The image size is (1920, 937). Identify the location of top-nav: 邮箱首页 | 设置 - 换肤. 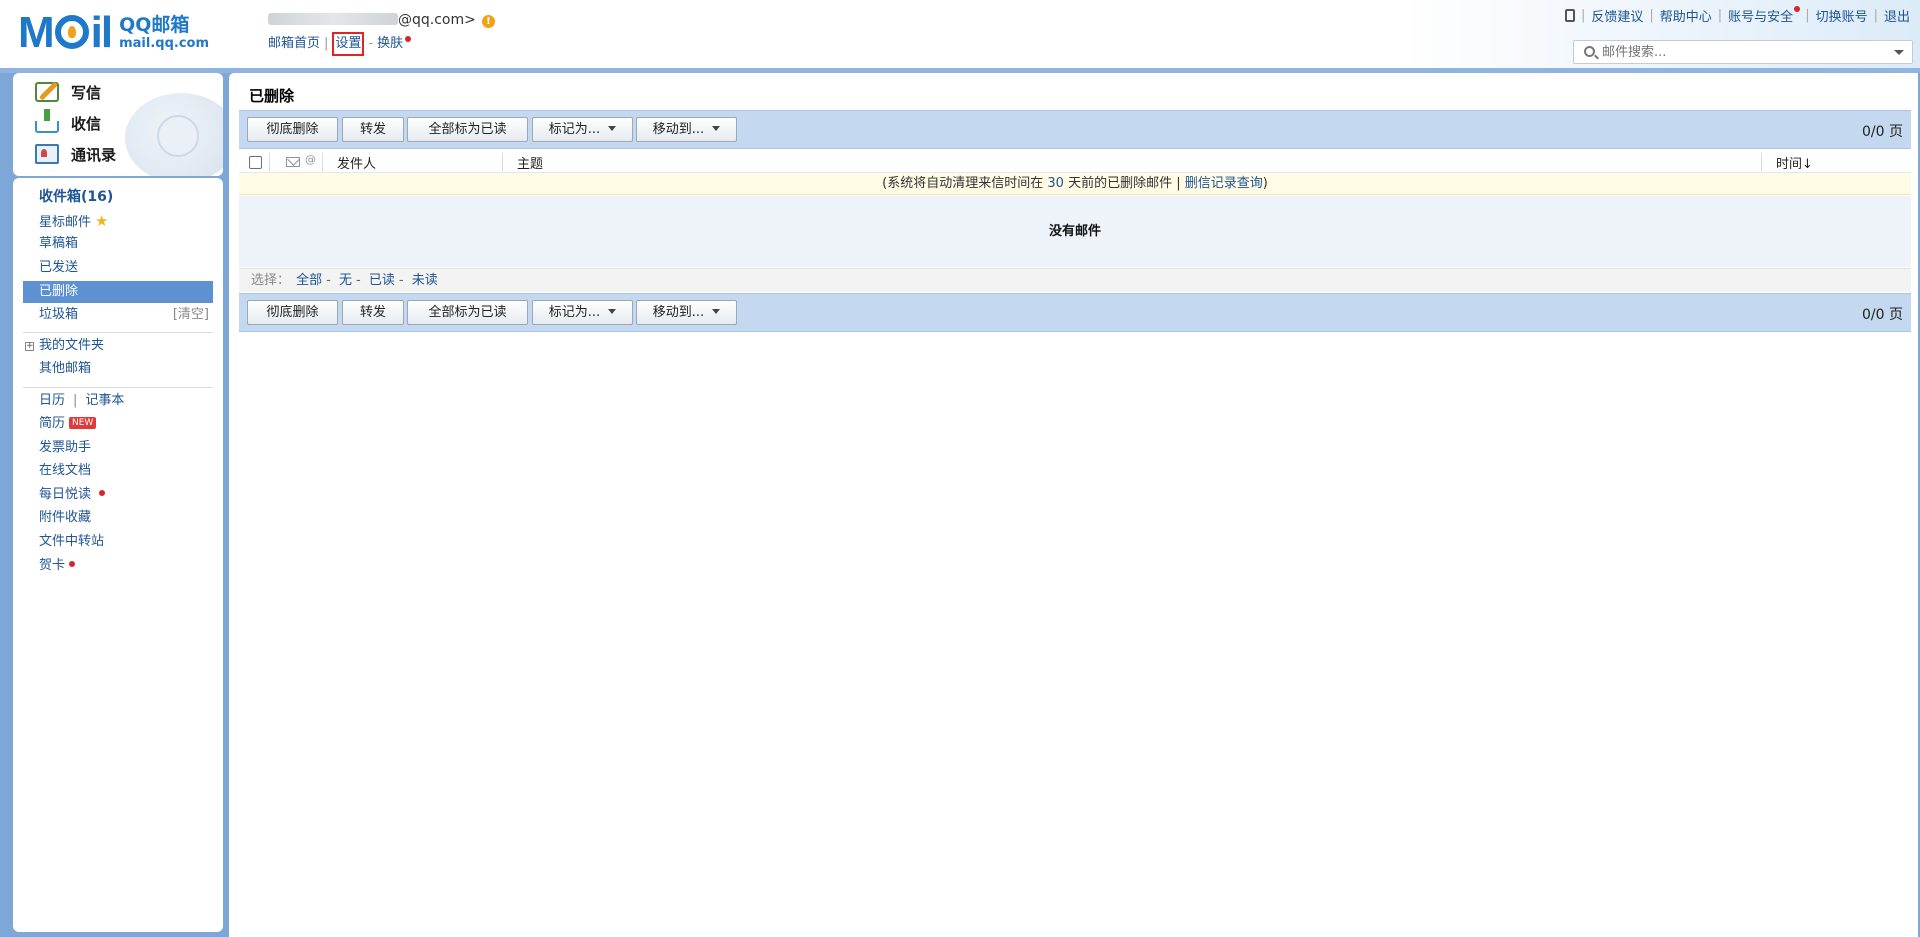
(340, 44).